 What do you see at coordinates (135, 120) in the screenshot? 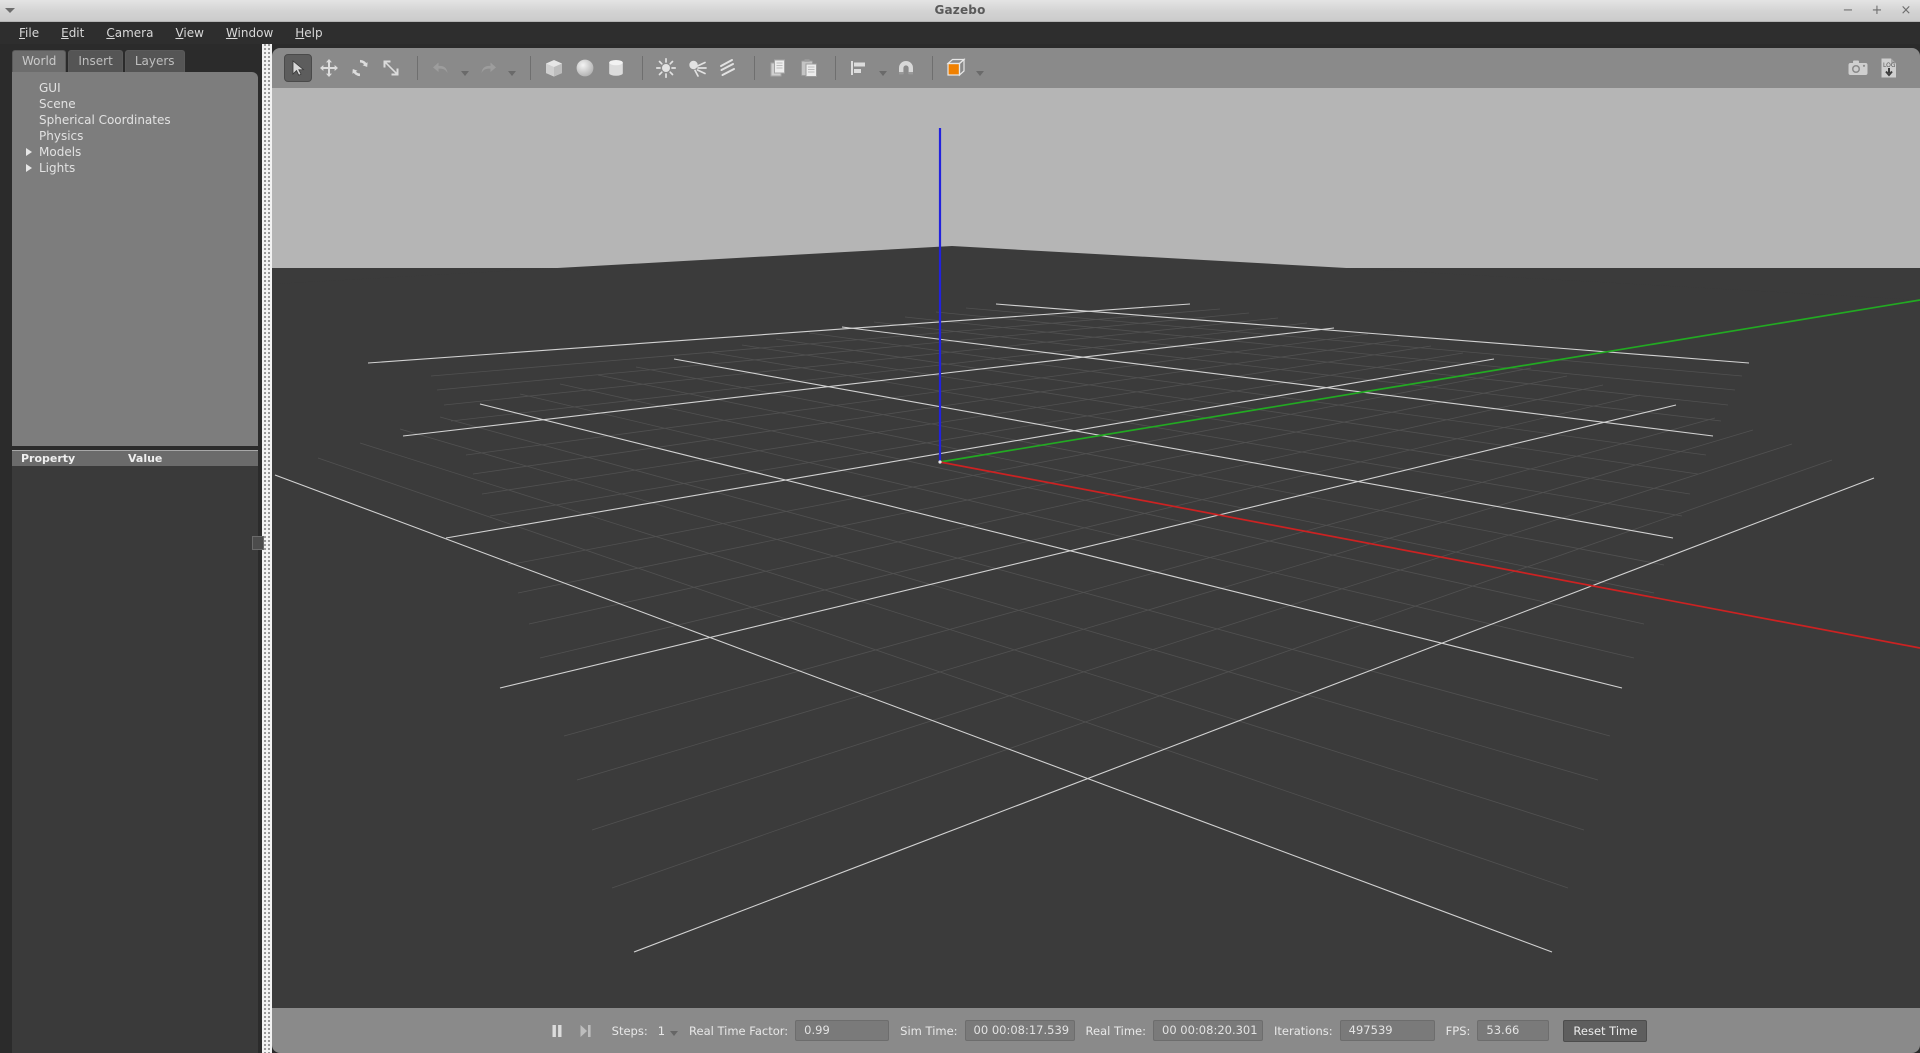
I see `tree-item-spherical-coordinates: Spherical Coordinates` at bounding box center [135, 120].